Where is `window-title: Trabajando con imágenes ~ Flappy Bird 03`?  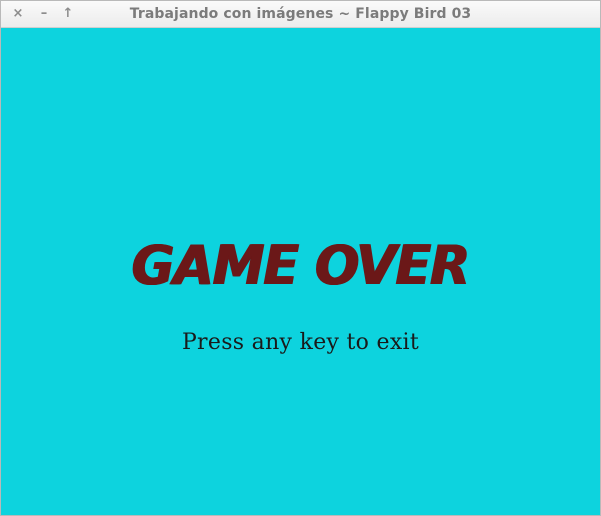 window-title: Trabajando con imágenes ~ Flappy Bird 03 is located at coordinates (300, 14).